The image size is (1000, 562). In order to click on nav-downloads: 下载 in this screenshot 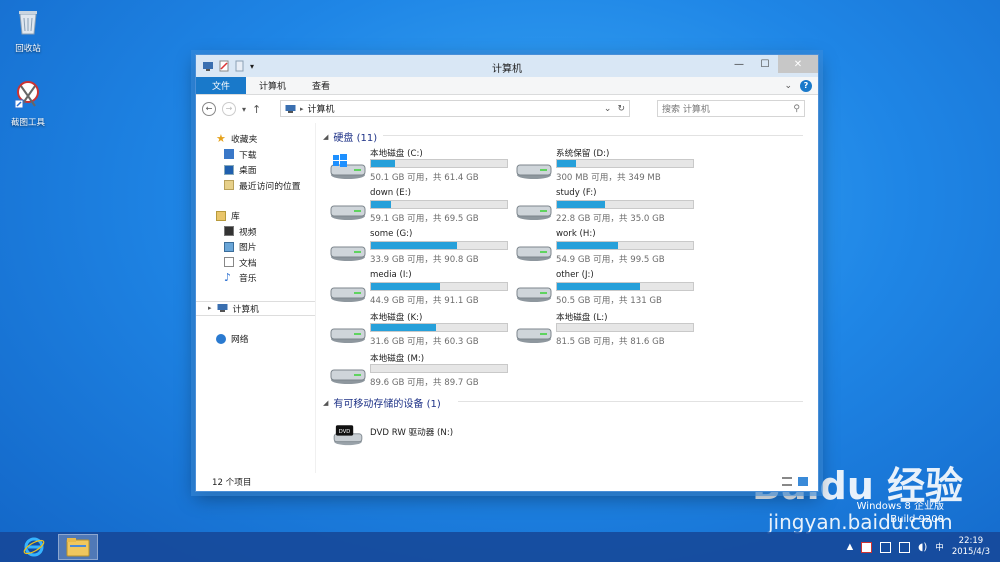, I will do `click(255, 155)`.